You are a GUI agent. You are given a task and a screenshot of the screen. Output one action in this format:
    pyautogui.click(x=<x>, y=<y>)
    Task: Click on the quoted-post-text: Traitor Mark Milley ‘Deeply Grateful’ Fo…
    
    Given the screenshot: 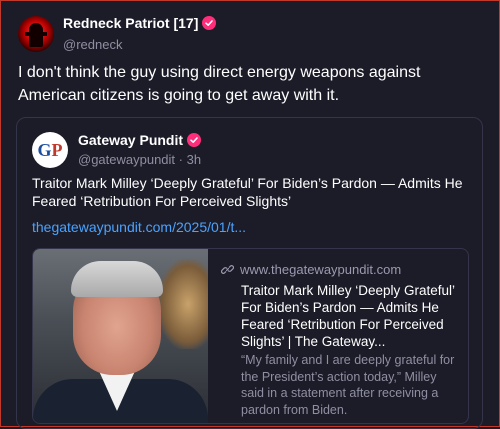 What is the action you would take?
    pyautogui.click(x=247, y=192)
    